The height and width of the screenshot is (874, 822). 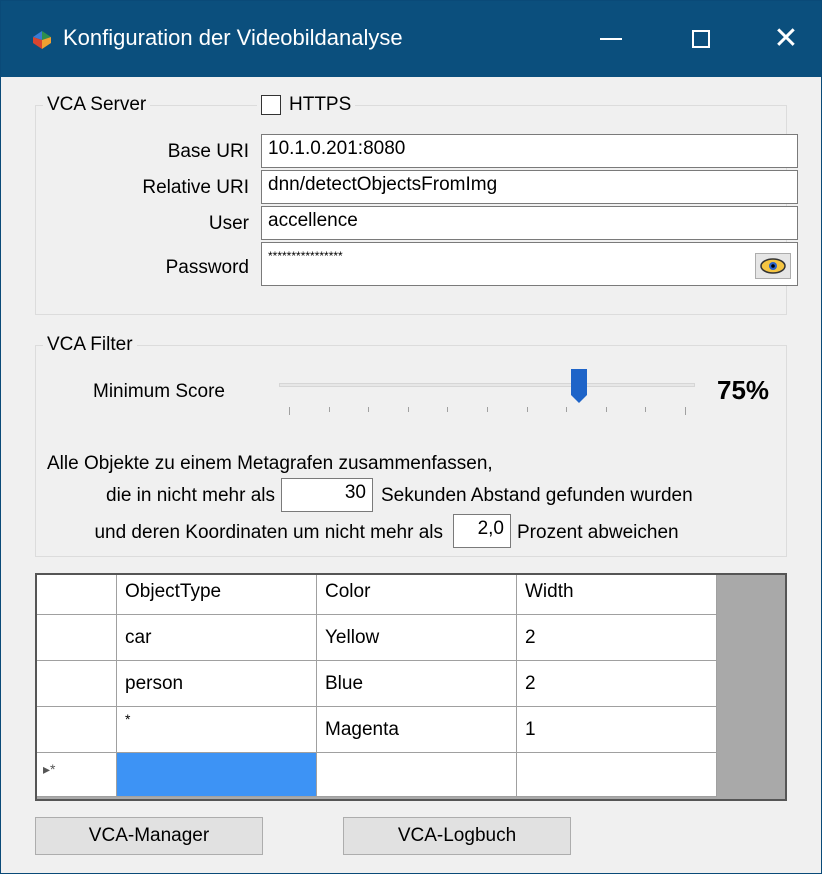 What do you see at coordinates (77, 595) in the screenshot?
I see `grid-corner-header` at bounding box center [77, 595].